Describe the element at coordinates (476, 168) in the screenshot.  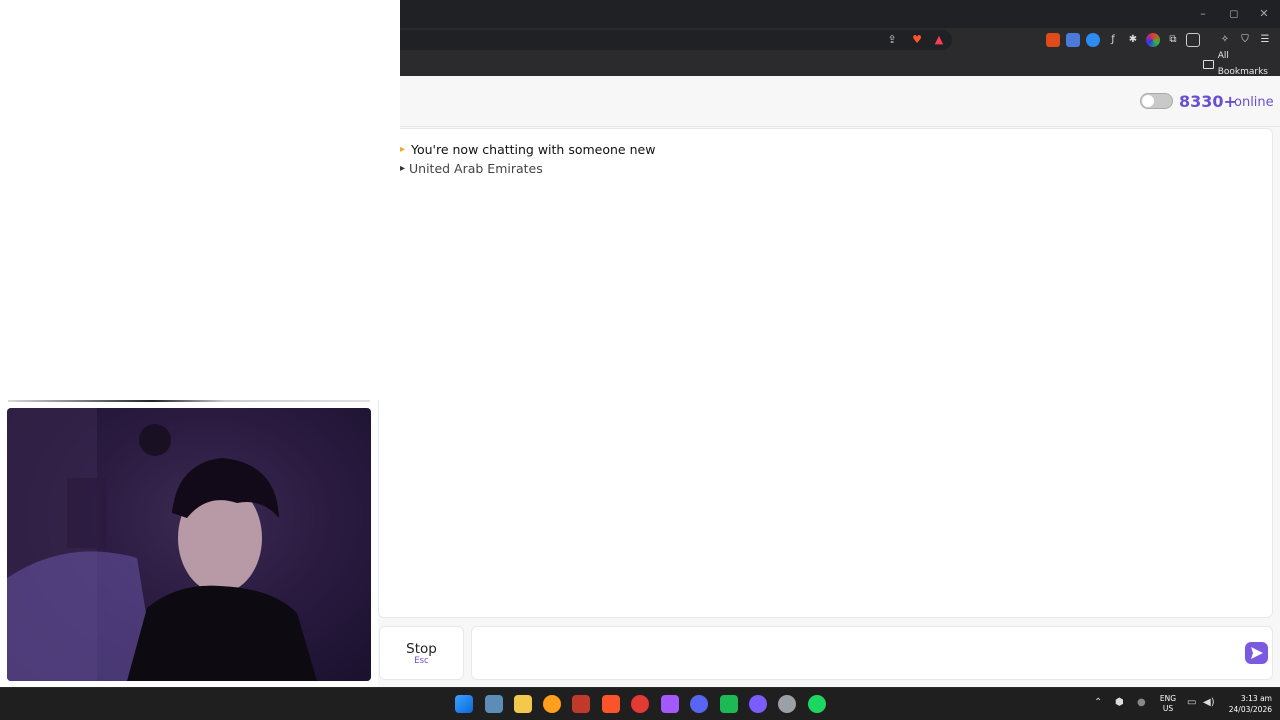
I see `stranger-location: United Arab Emirates` at that location.